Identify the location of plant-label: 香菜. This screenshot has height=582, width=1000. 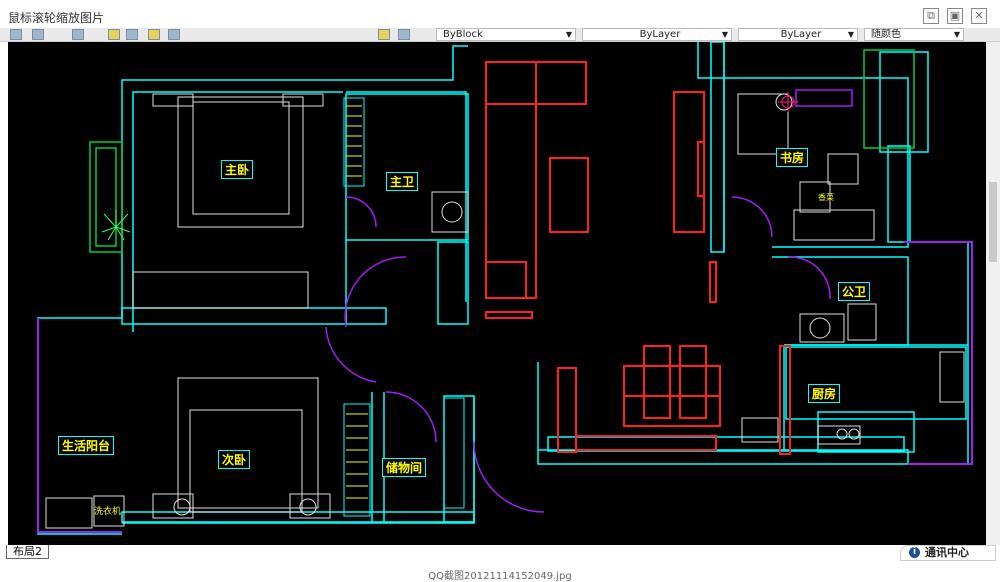
(826, 197).